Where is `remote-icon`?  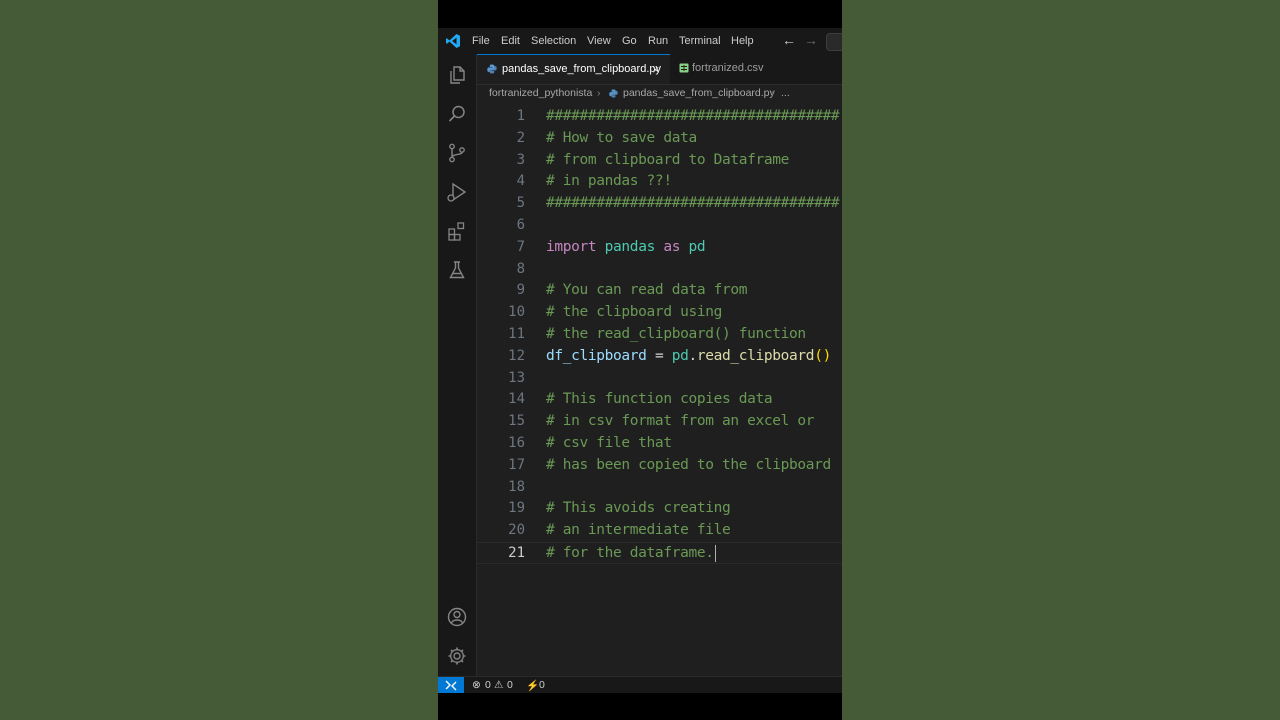
remote-icon is located at coordinates (451, 685).